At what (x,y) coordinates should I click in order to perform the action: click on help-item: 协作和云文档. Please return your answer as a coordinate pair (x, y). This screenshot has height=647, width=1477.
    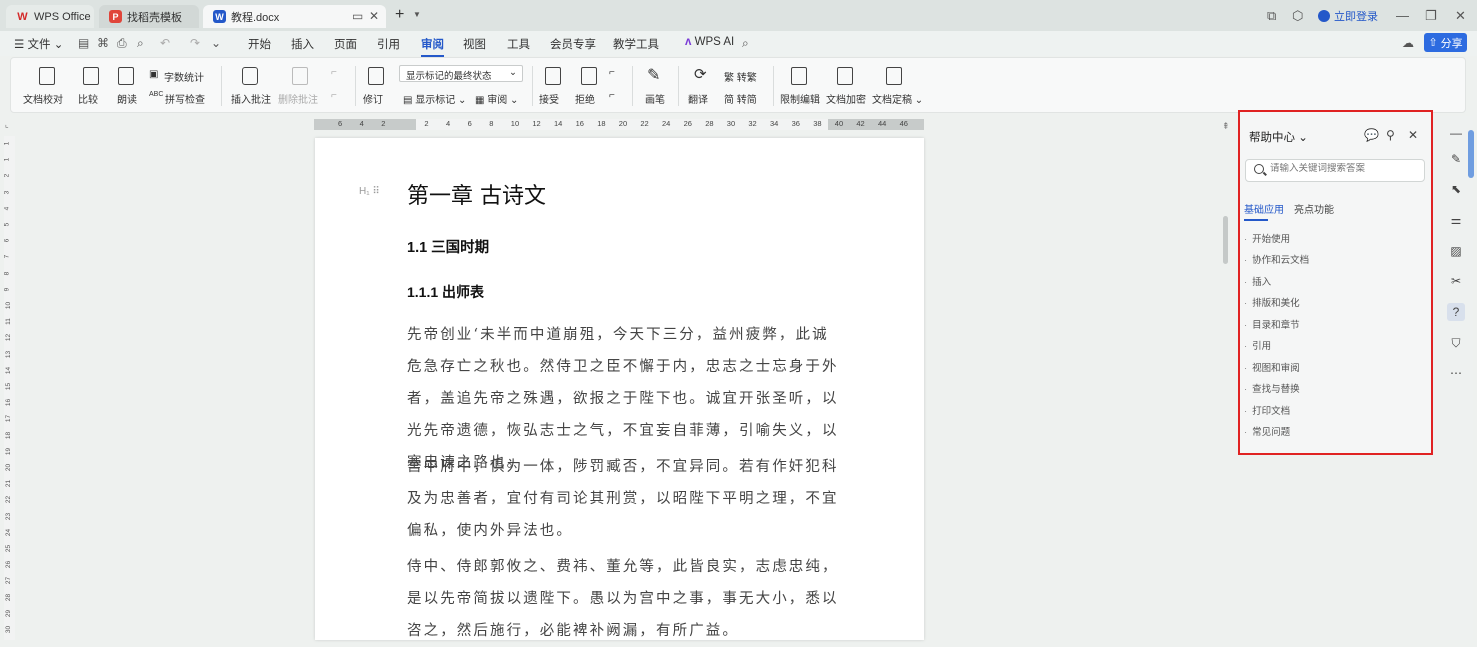
    Looking at the image, I should click on (1276, 259).